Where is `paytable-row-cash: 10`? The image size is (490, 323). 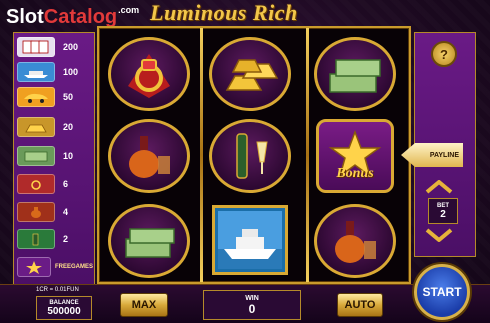
paytable-row-cash: 10 is located at coordinates (55, 156).